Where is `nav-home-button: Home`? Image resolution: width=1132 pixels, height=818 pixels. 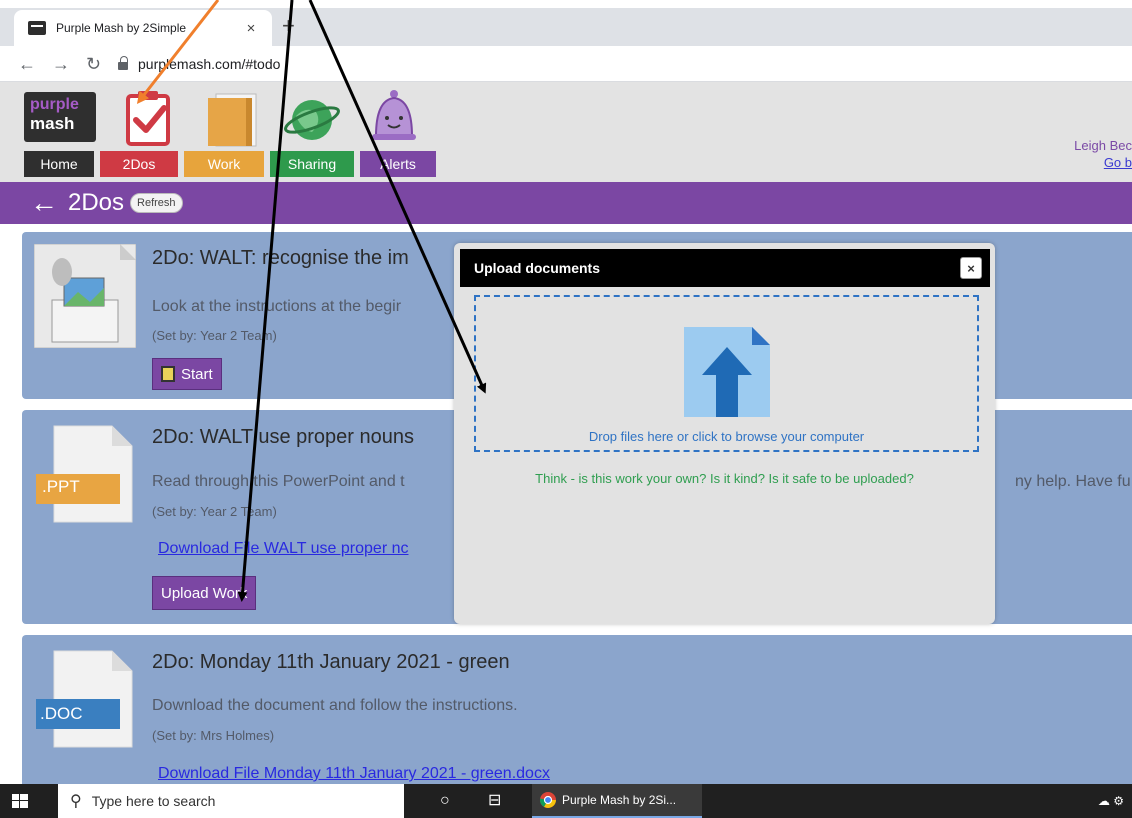
nav-home-button: Home is located at coordinates (59, 164).